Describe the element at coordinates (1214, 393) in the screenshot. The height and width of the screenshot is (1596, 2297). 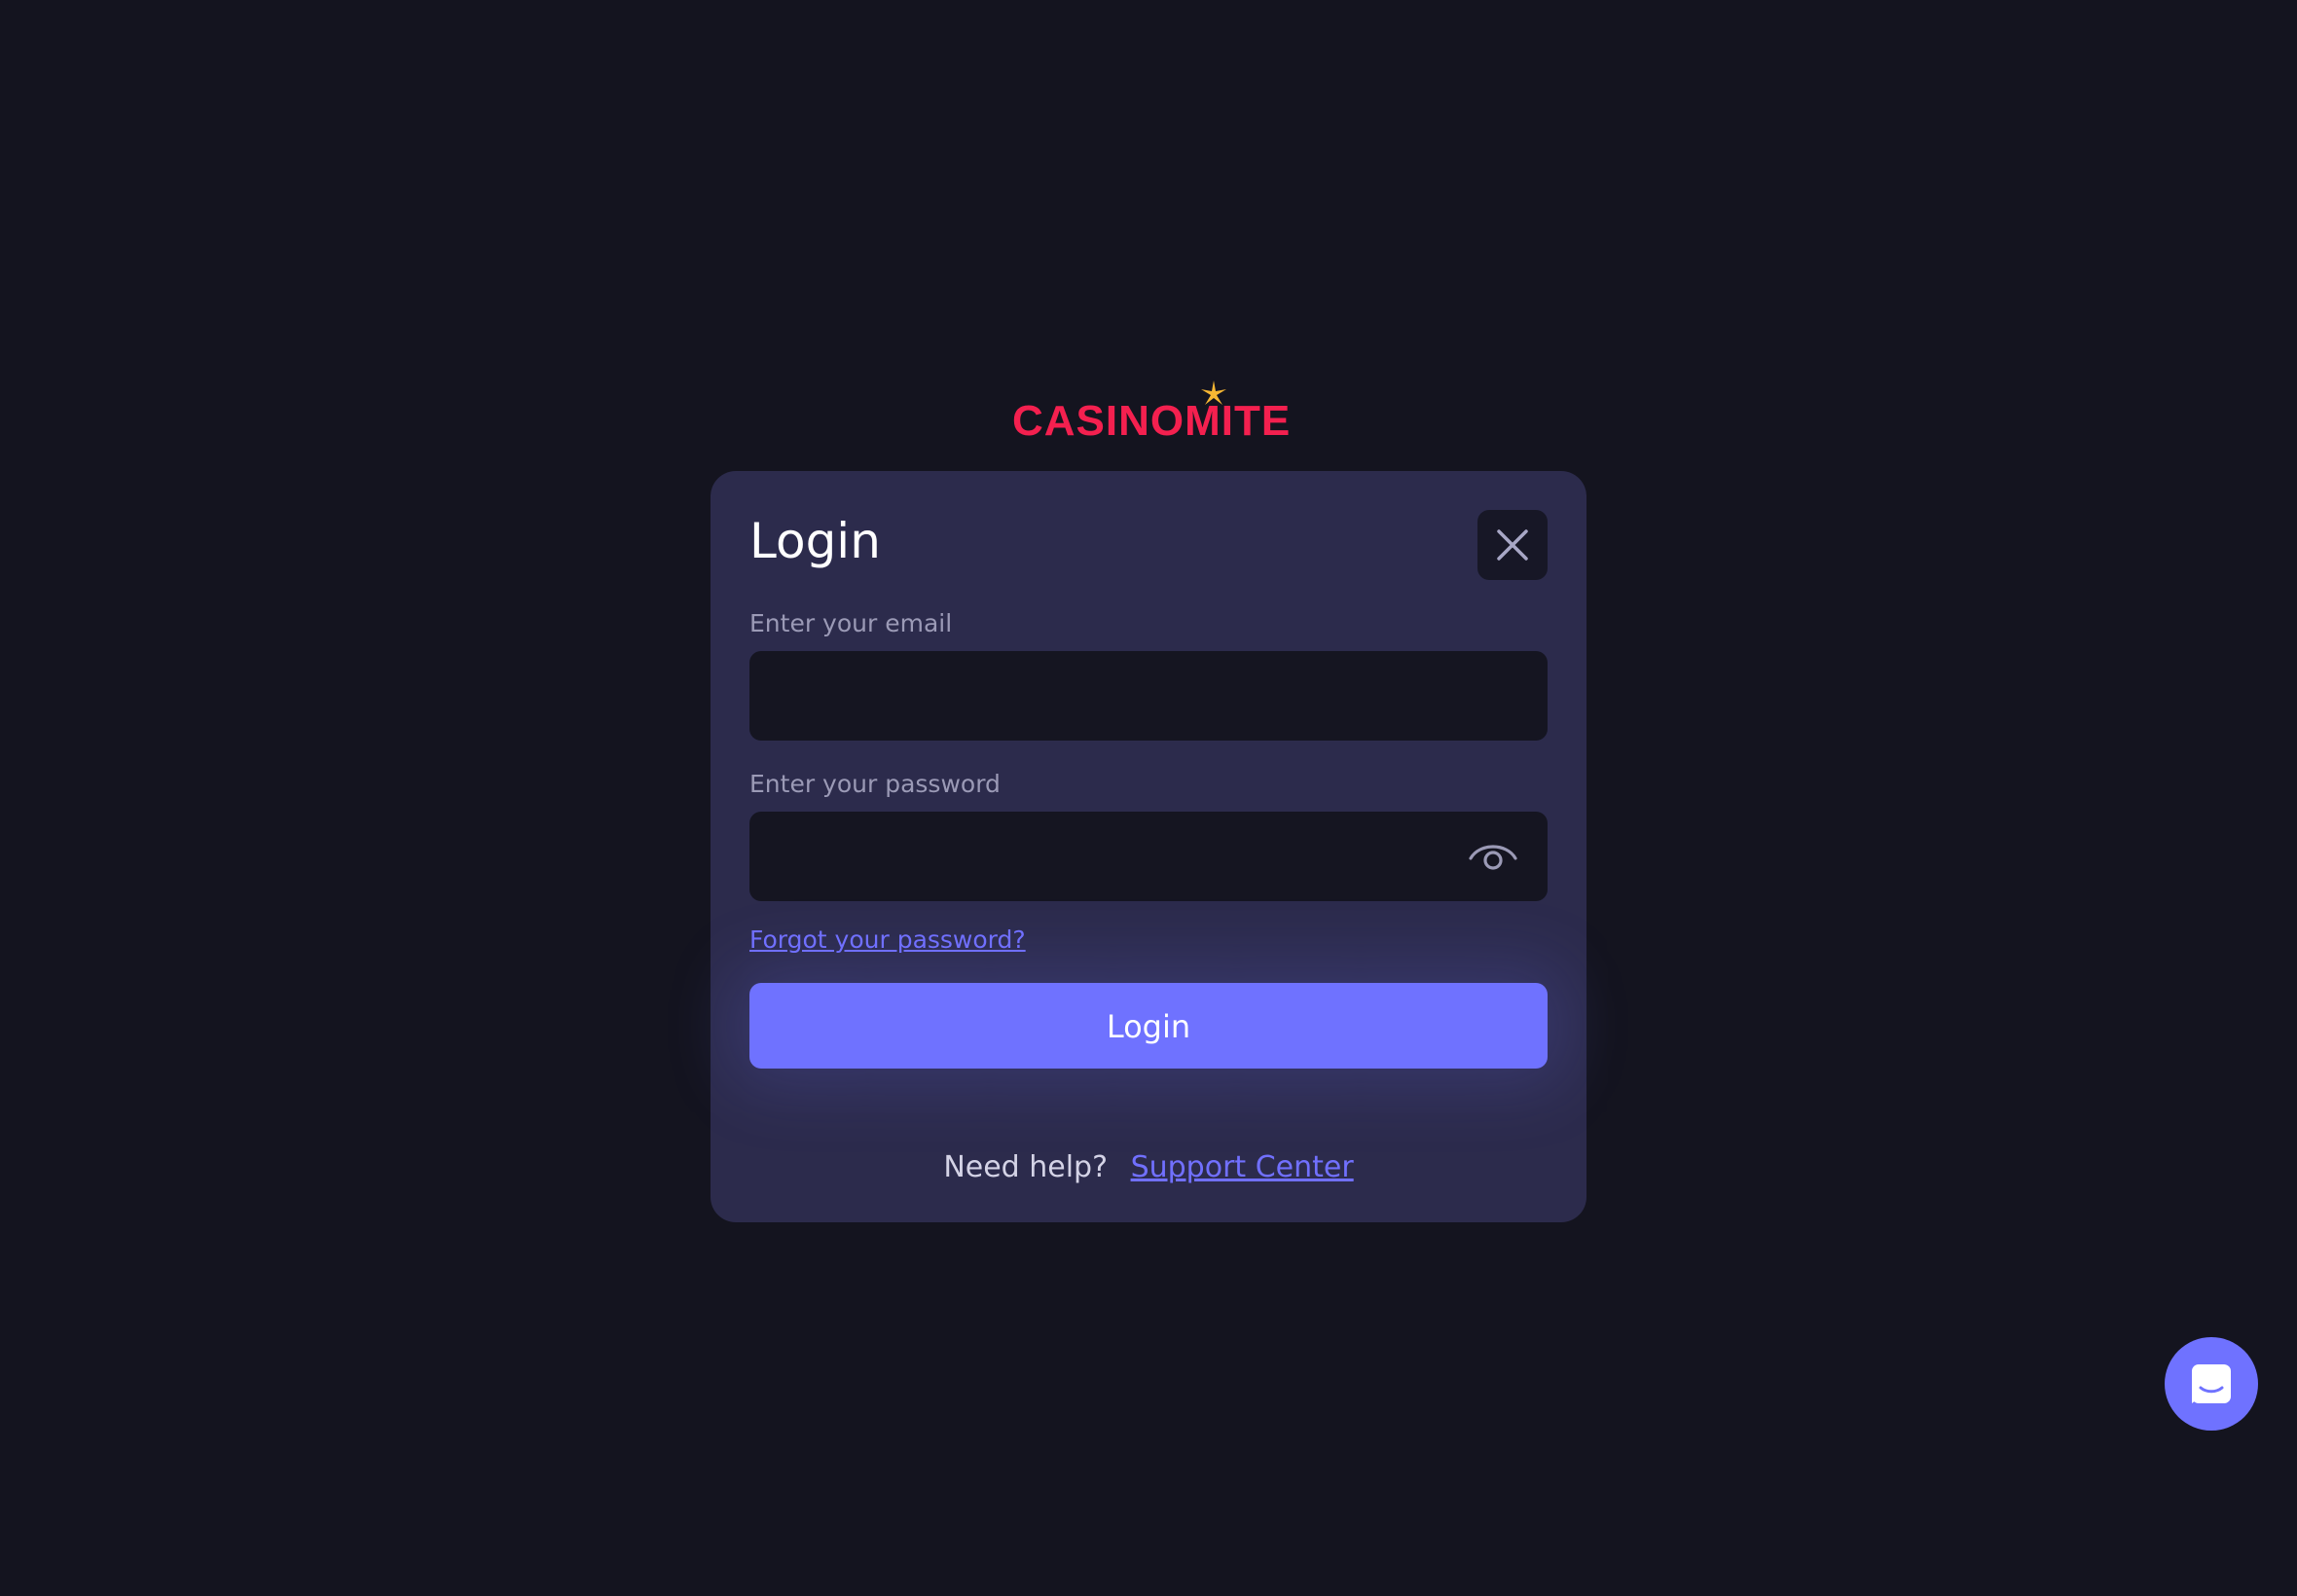
I see `sparkle-icon` at that location.